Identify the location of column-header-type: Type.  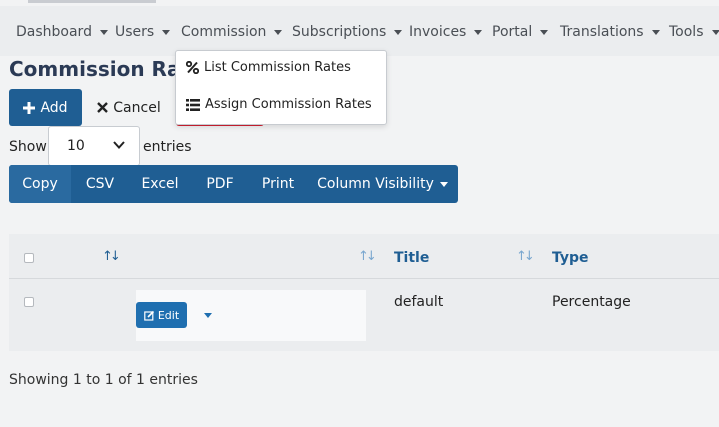
(570, 258).